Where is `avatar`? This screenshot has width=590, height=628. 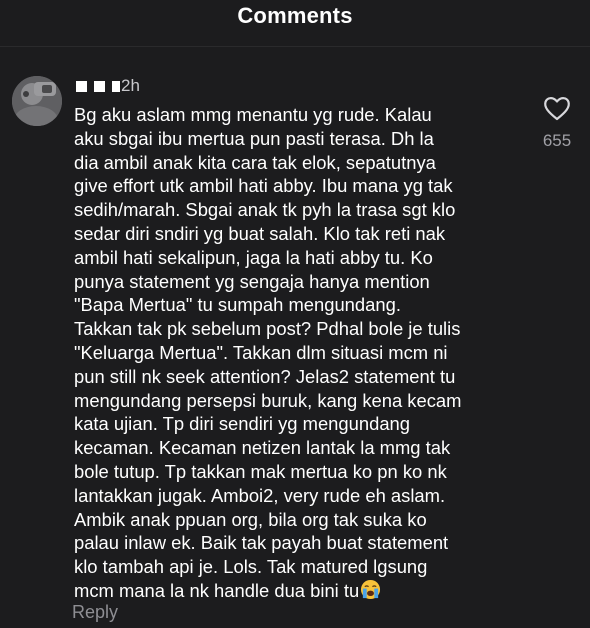 avatar is located at coordinates (37, 101).